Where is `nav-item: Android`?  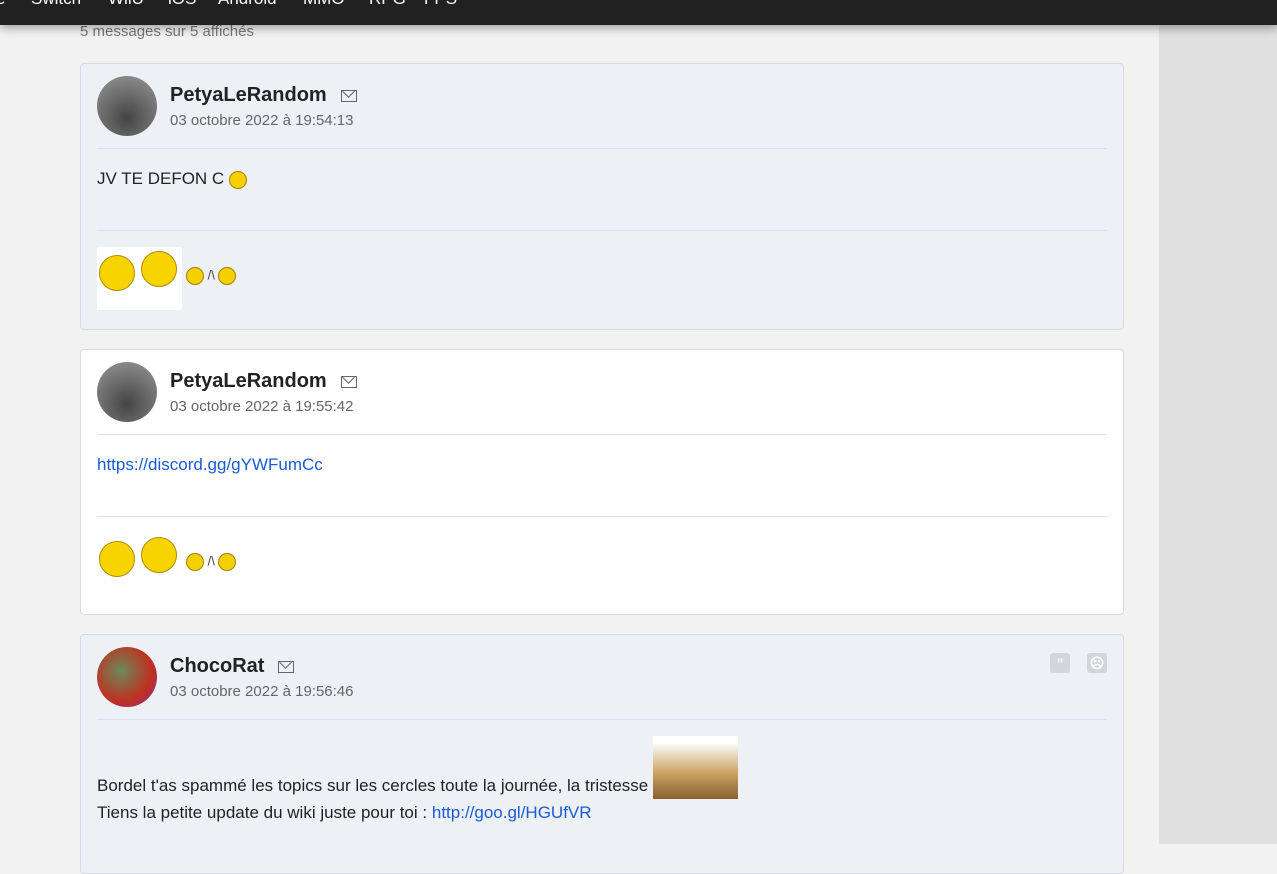 nav-item: Android is located at coordinates (247, 4).